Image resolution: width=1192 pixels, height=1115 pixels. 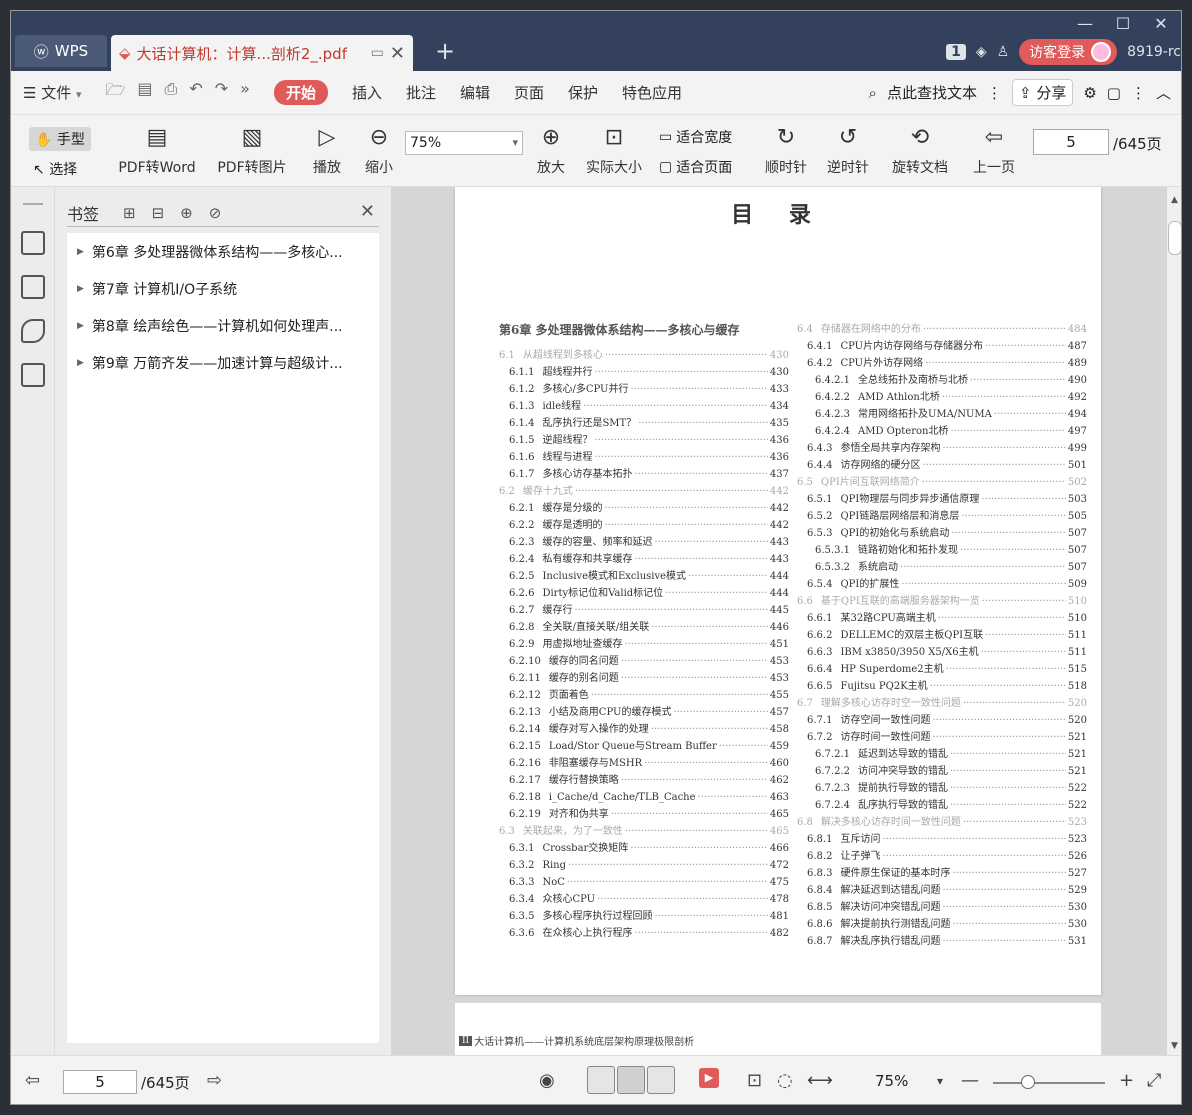 I want to click on print-icon: ⎙, so click(x=171, y=92).